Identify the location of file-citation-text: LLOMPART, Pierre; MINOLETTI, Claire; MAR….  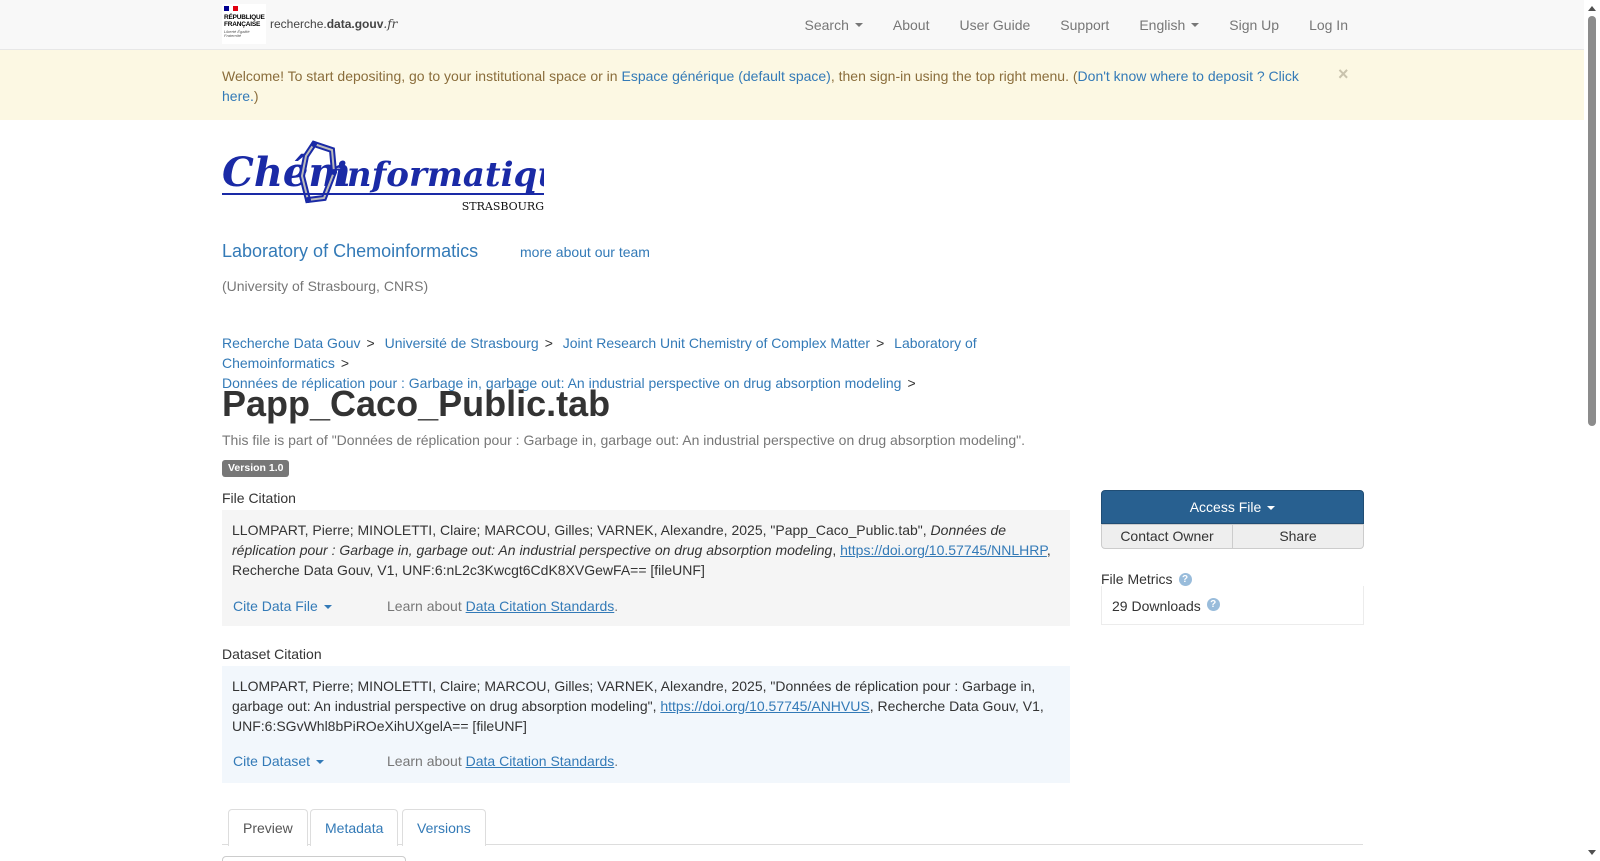
(641, 550).